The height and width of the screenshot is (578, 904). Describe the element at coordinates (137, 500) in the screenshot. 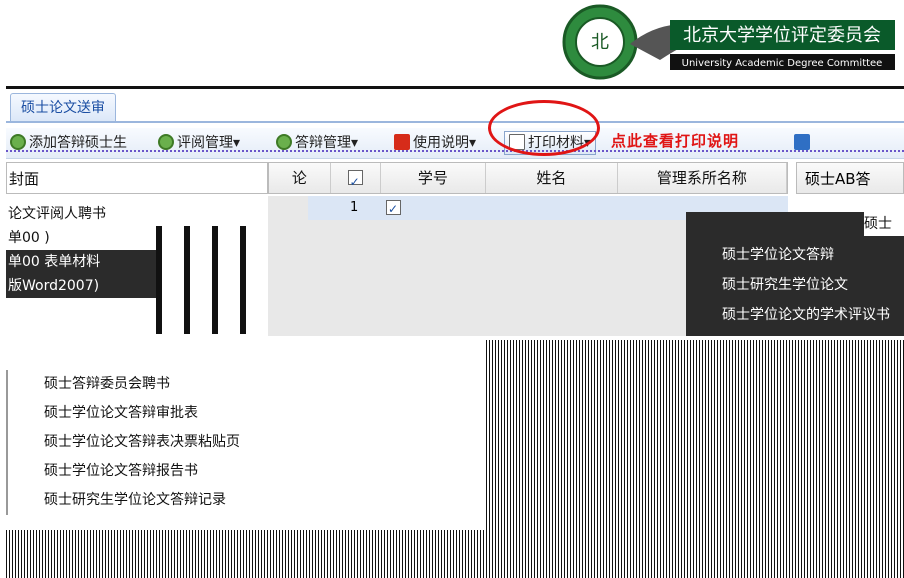

I see `list-item-defense-record: 硕士研究生学位论文答辩记录` at that location.